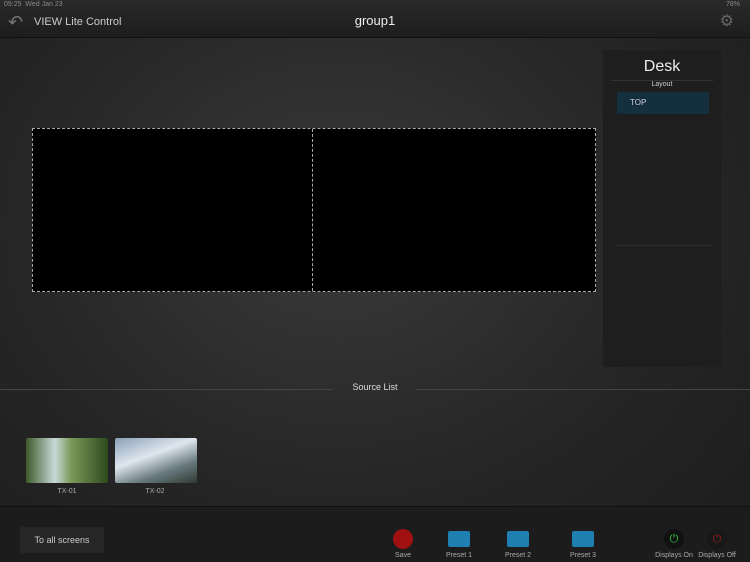 The image size is (750, 562). What do you see at coordinates (67, 491) in the screenshot?
I see `source-label: TX-01` at bounding box center [67, 491].